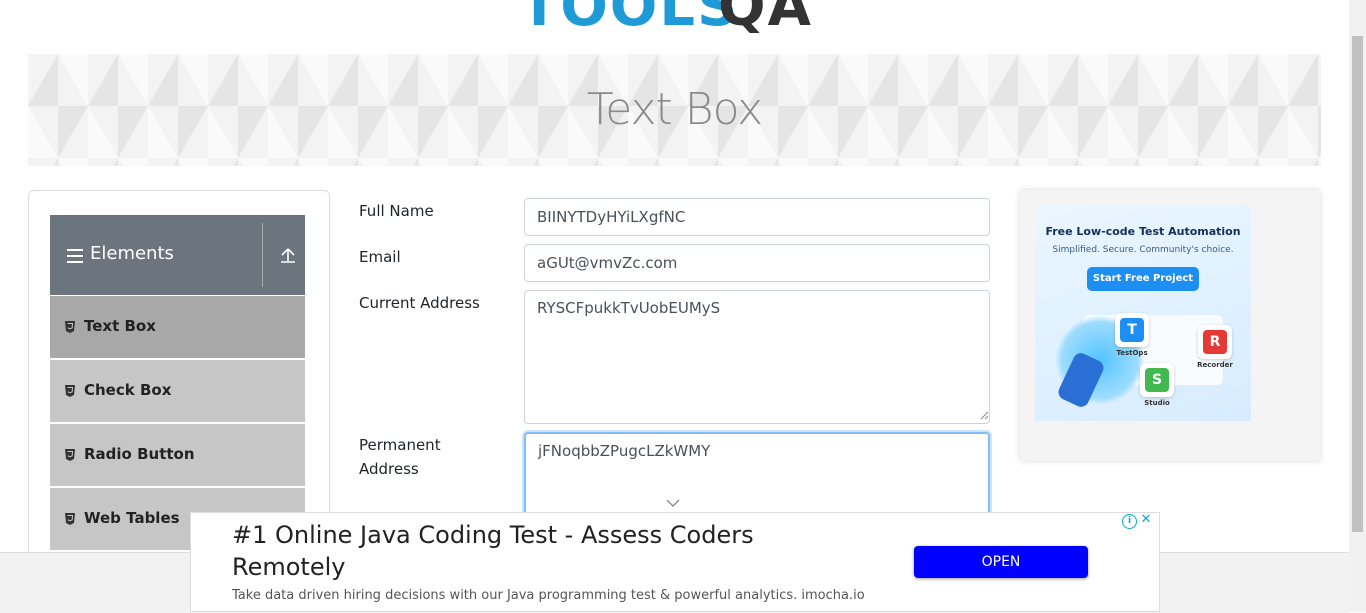 The width and height of the screenshot is (1366, 613). I want to click on sidebar-item-label: Text Box, so click(120, 326).